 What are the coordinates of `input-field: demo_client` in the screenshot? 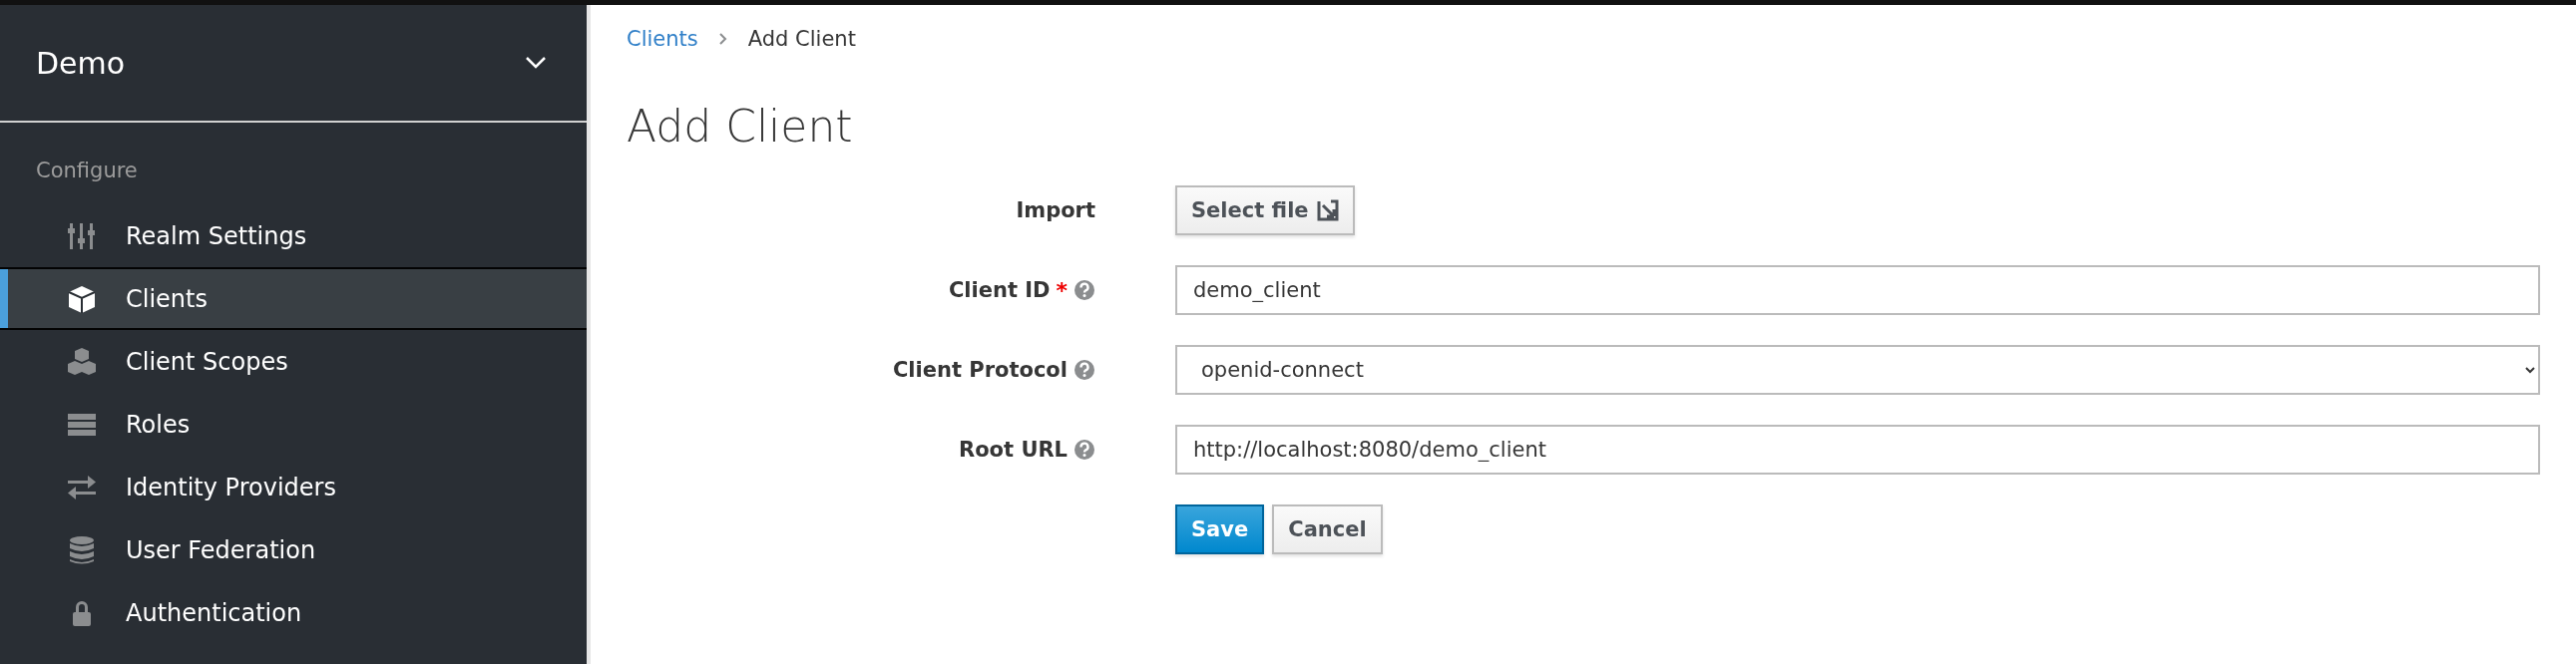 It's located at (1857, 290).